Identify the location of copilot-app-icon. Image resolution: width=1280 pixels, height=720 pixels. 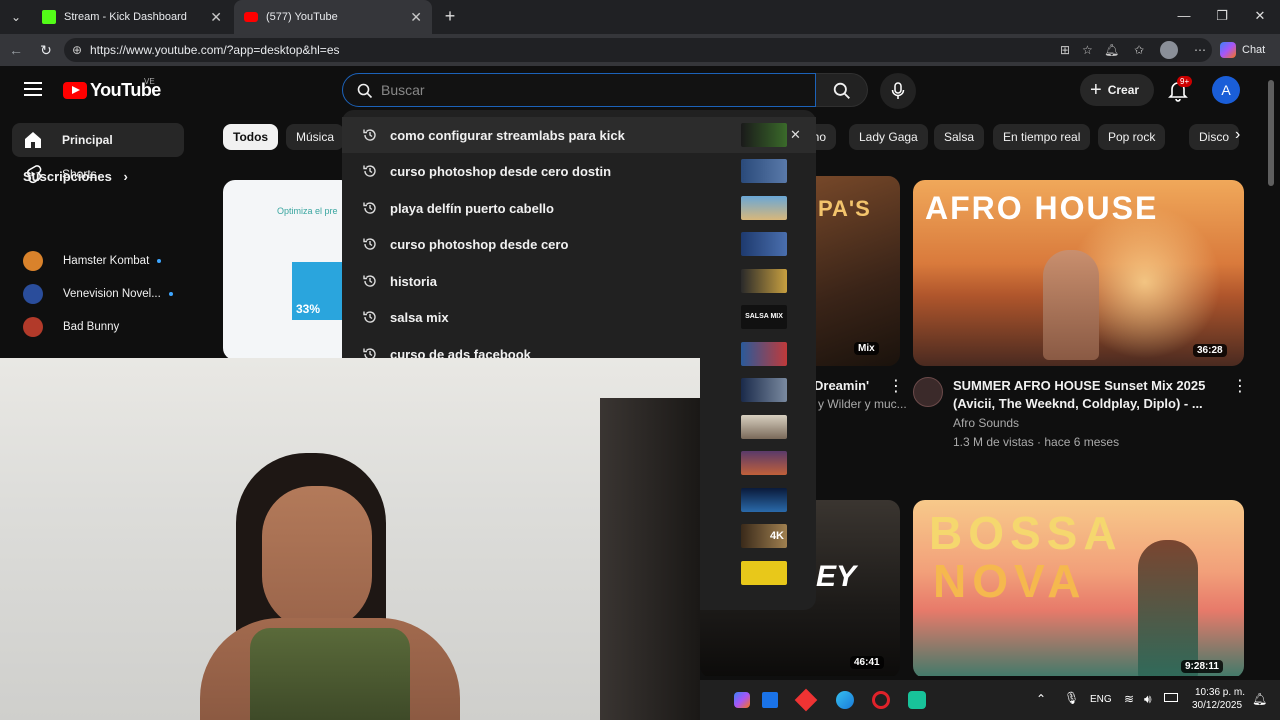
(742, 700).